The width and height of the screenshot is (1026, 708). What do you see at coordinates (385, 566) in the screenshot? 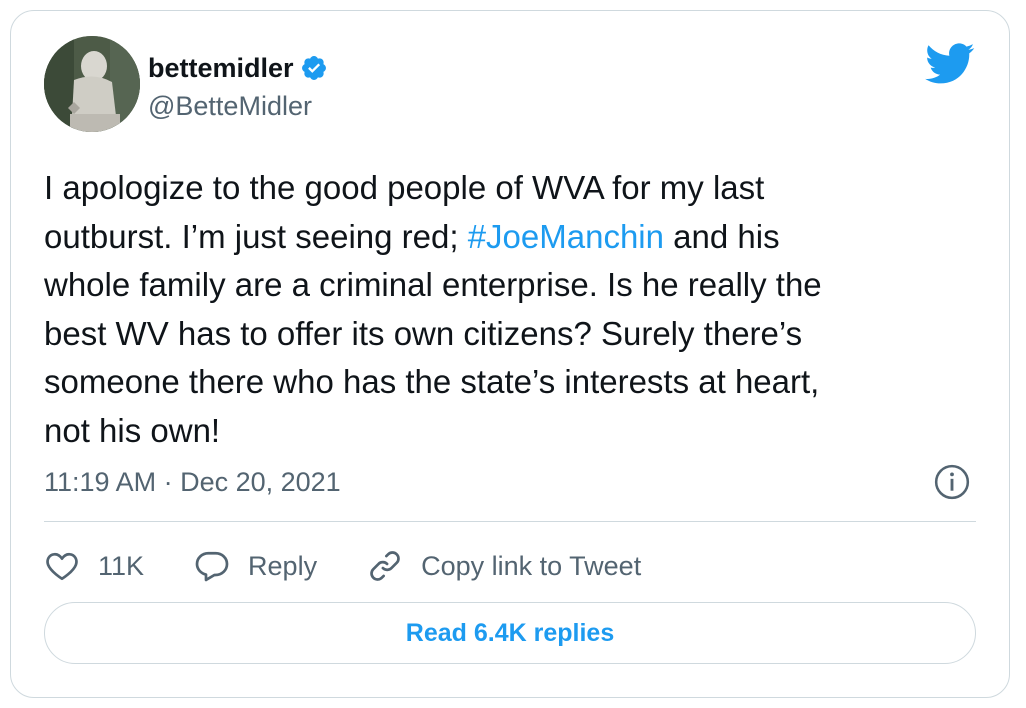
I see `link-icon` at bounding box center [385, 566].